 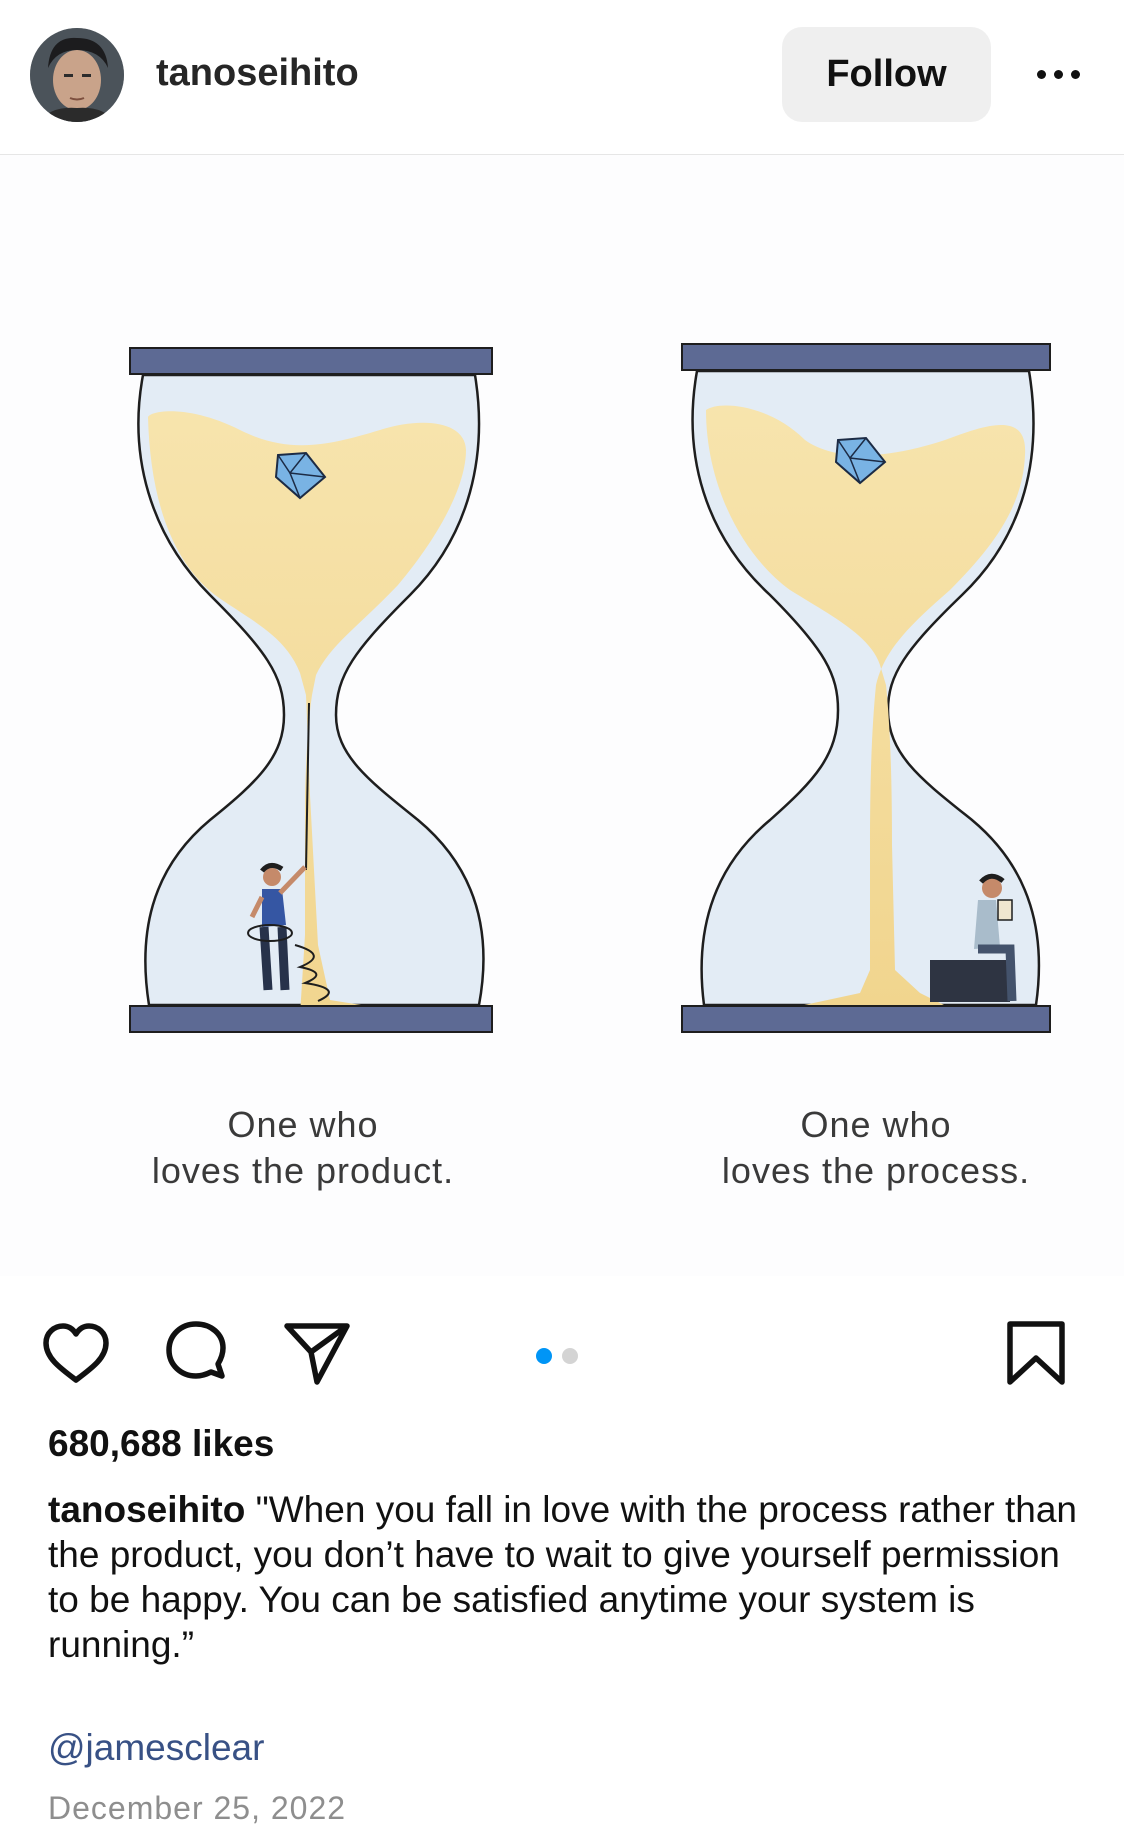 What do you see at coordinates (257, 73) in the screenshot?
I see `header-username: tanoseihito` at bounding box center [257, 73].